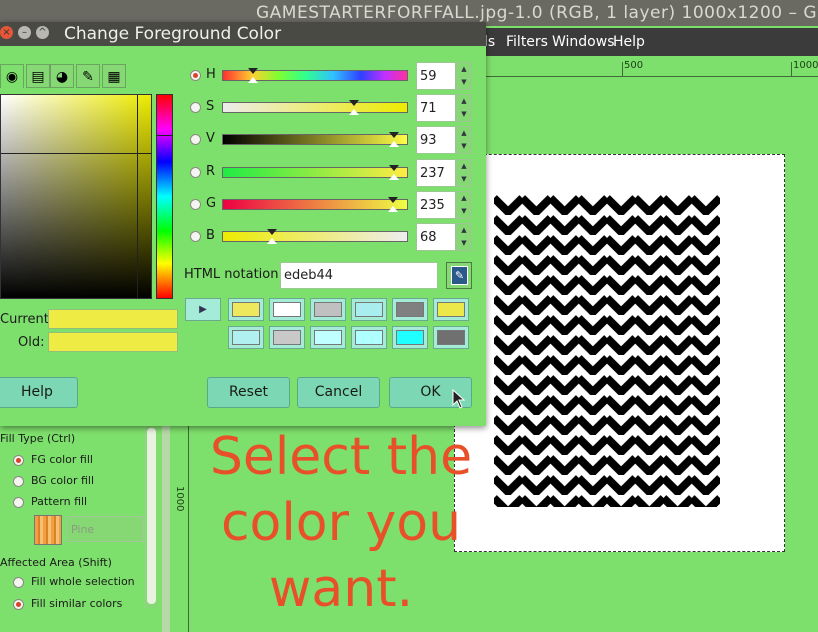 This screenshot has height=632, width=818. I want to click on s-spin-arrows: ▲ ▼, so click(464, 108).